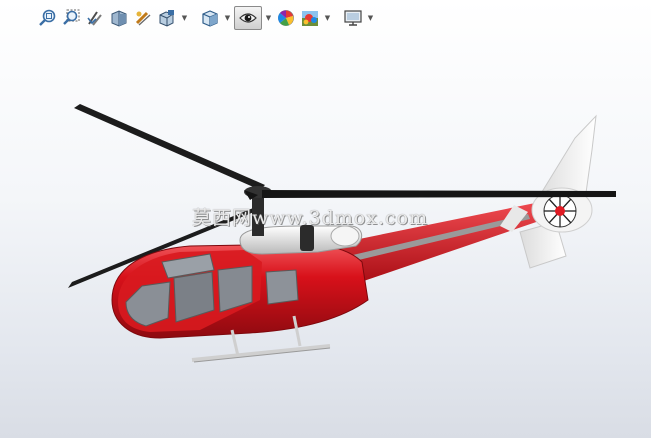 The width and height of the screenshot is (651, 438). I want to click on tail-rotor-hub, so click(560, 211).